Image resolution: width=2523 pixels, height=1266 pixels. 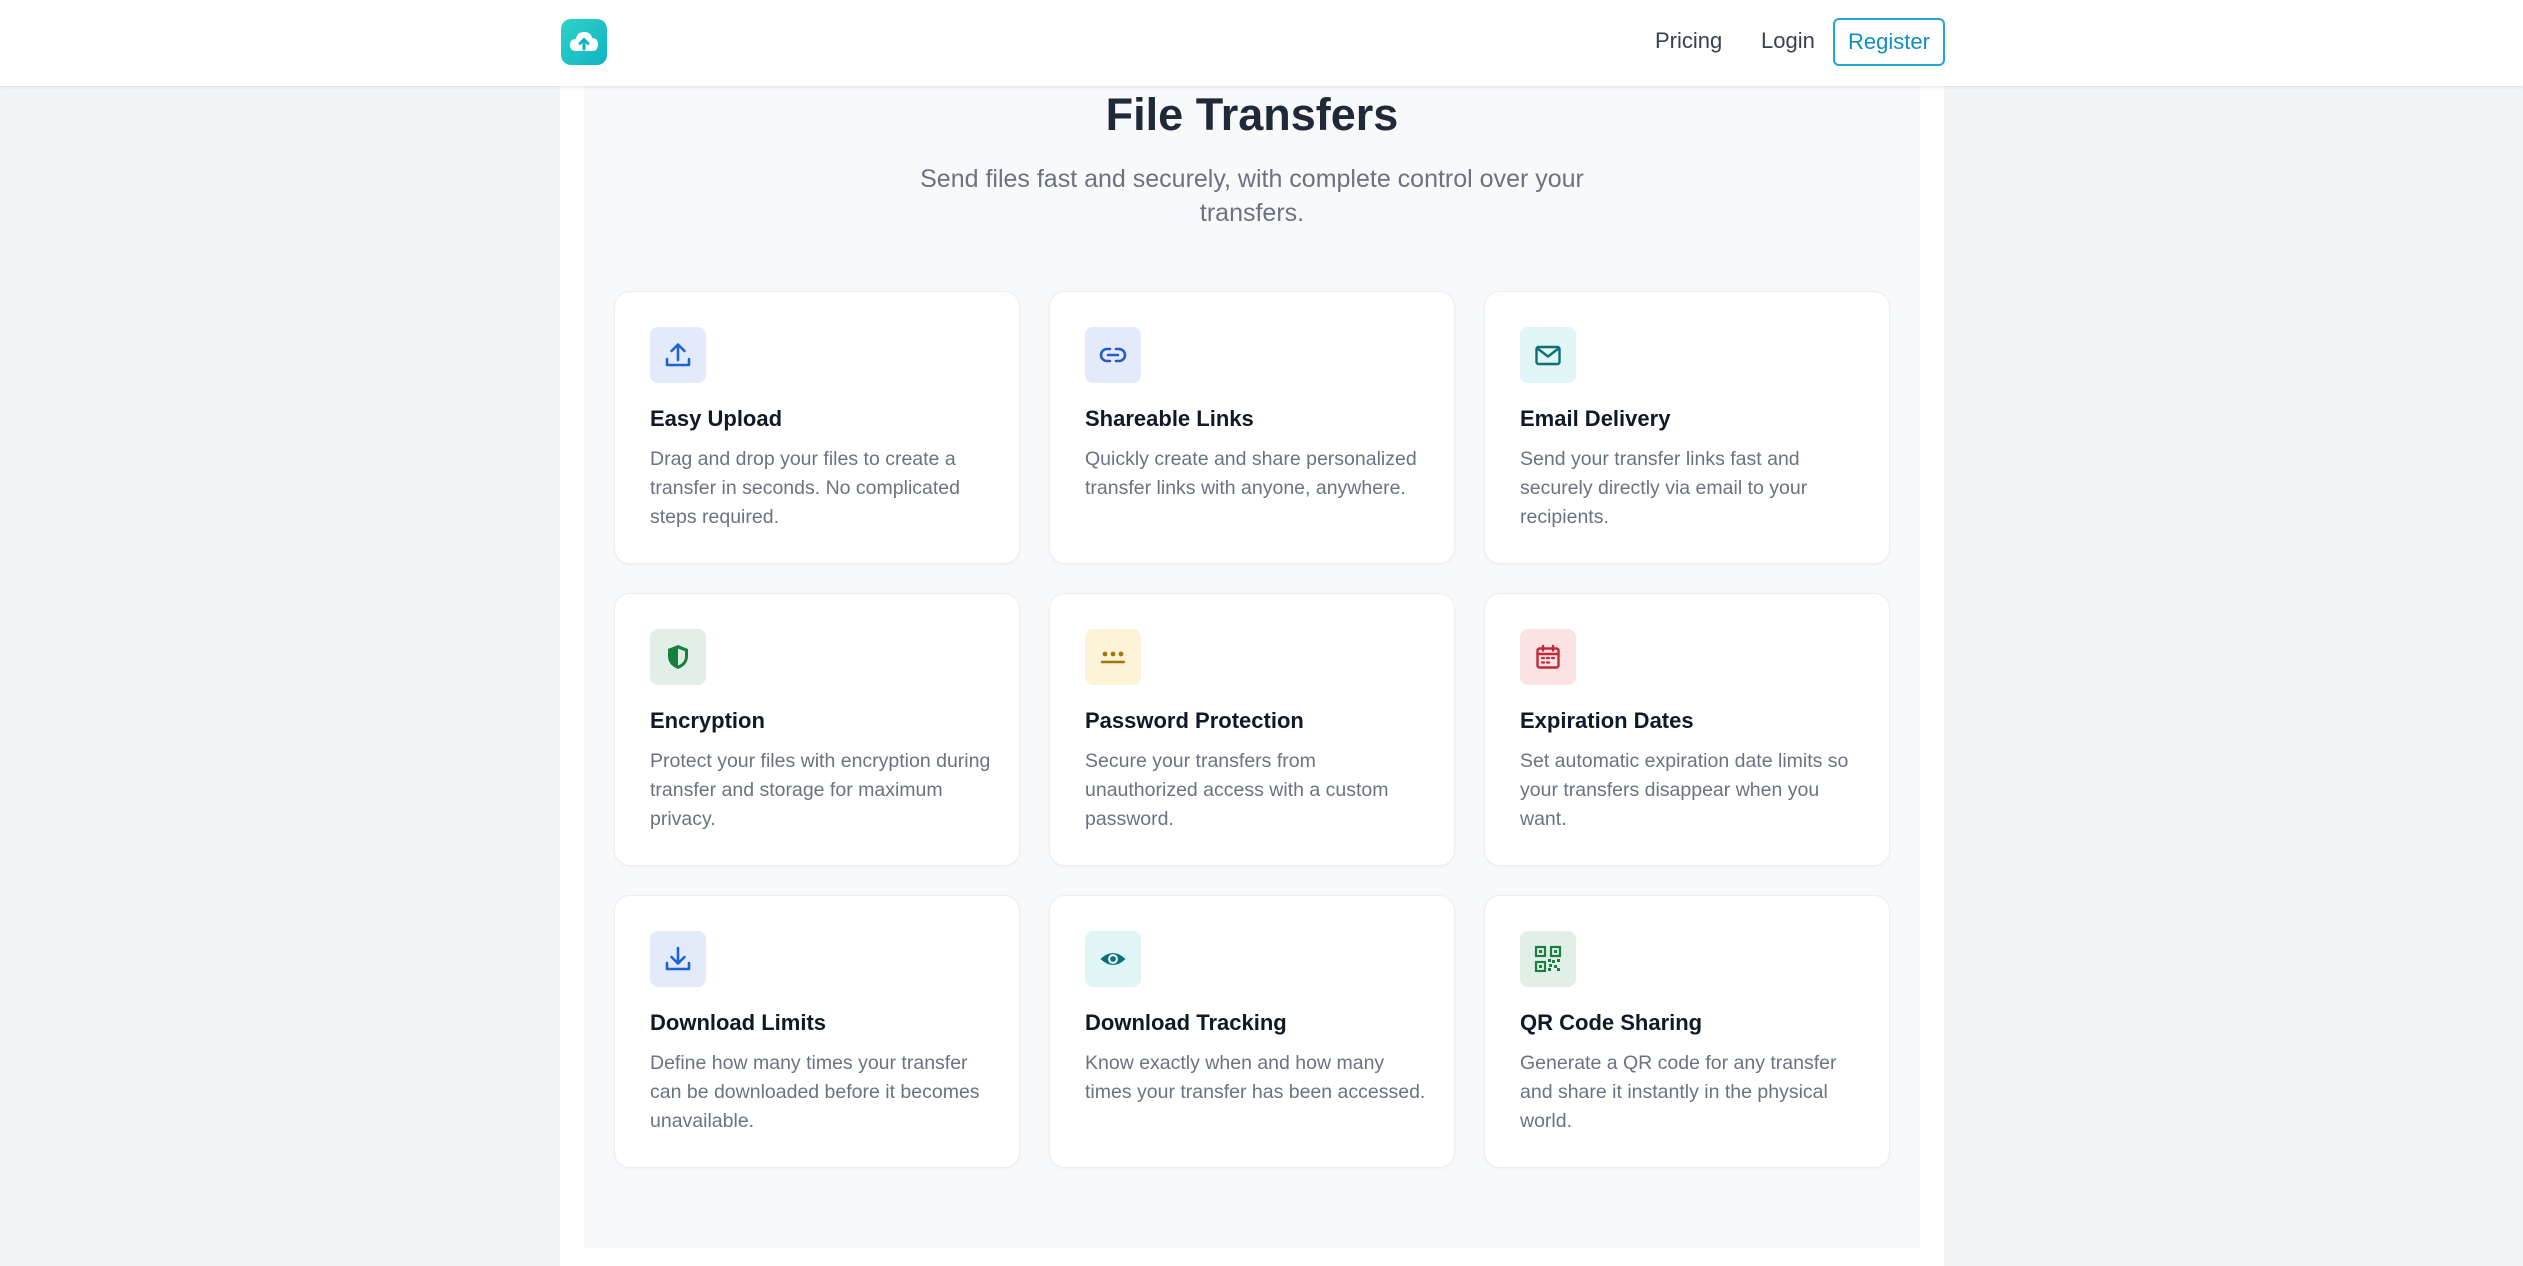 What do you see at coordinates (707, 720) in the screenshot?
I see `feature-title: Encryption` at bounding box center [707, 720].